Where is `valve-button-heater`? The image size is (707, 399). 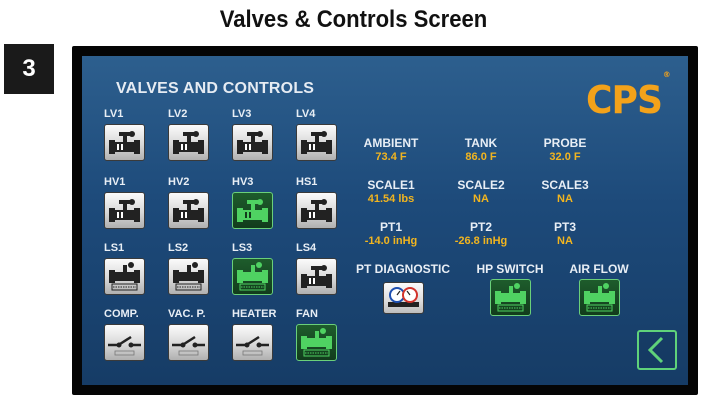 valve-button-heater is located at coordinates (252, 342).